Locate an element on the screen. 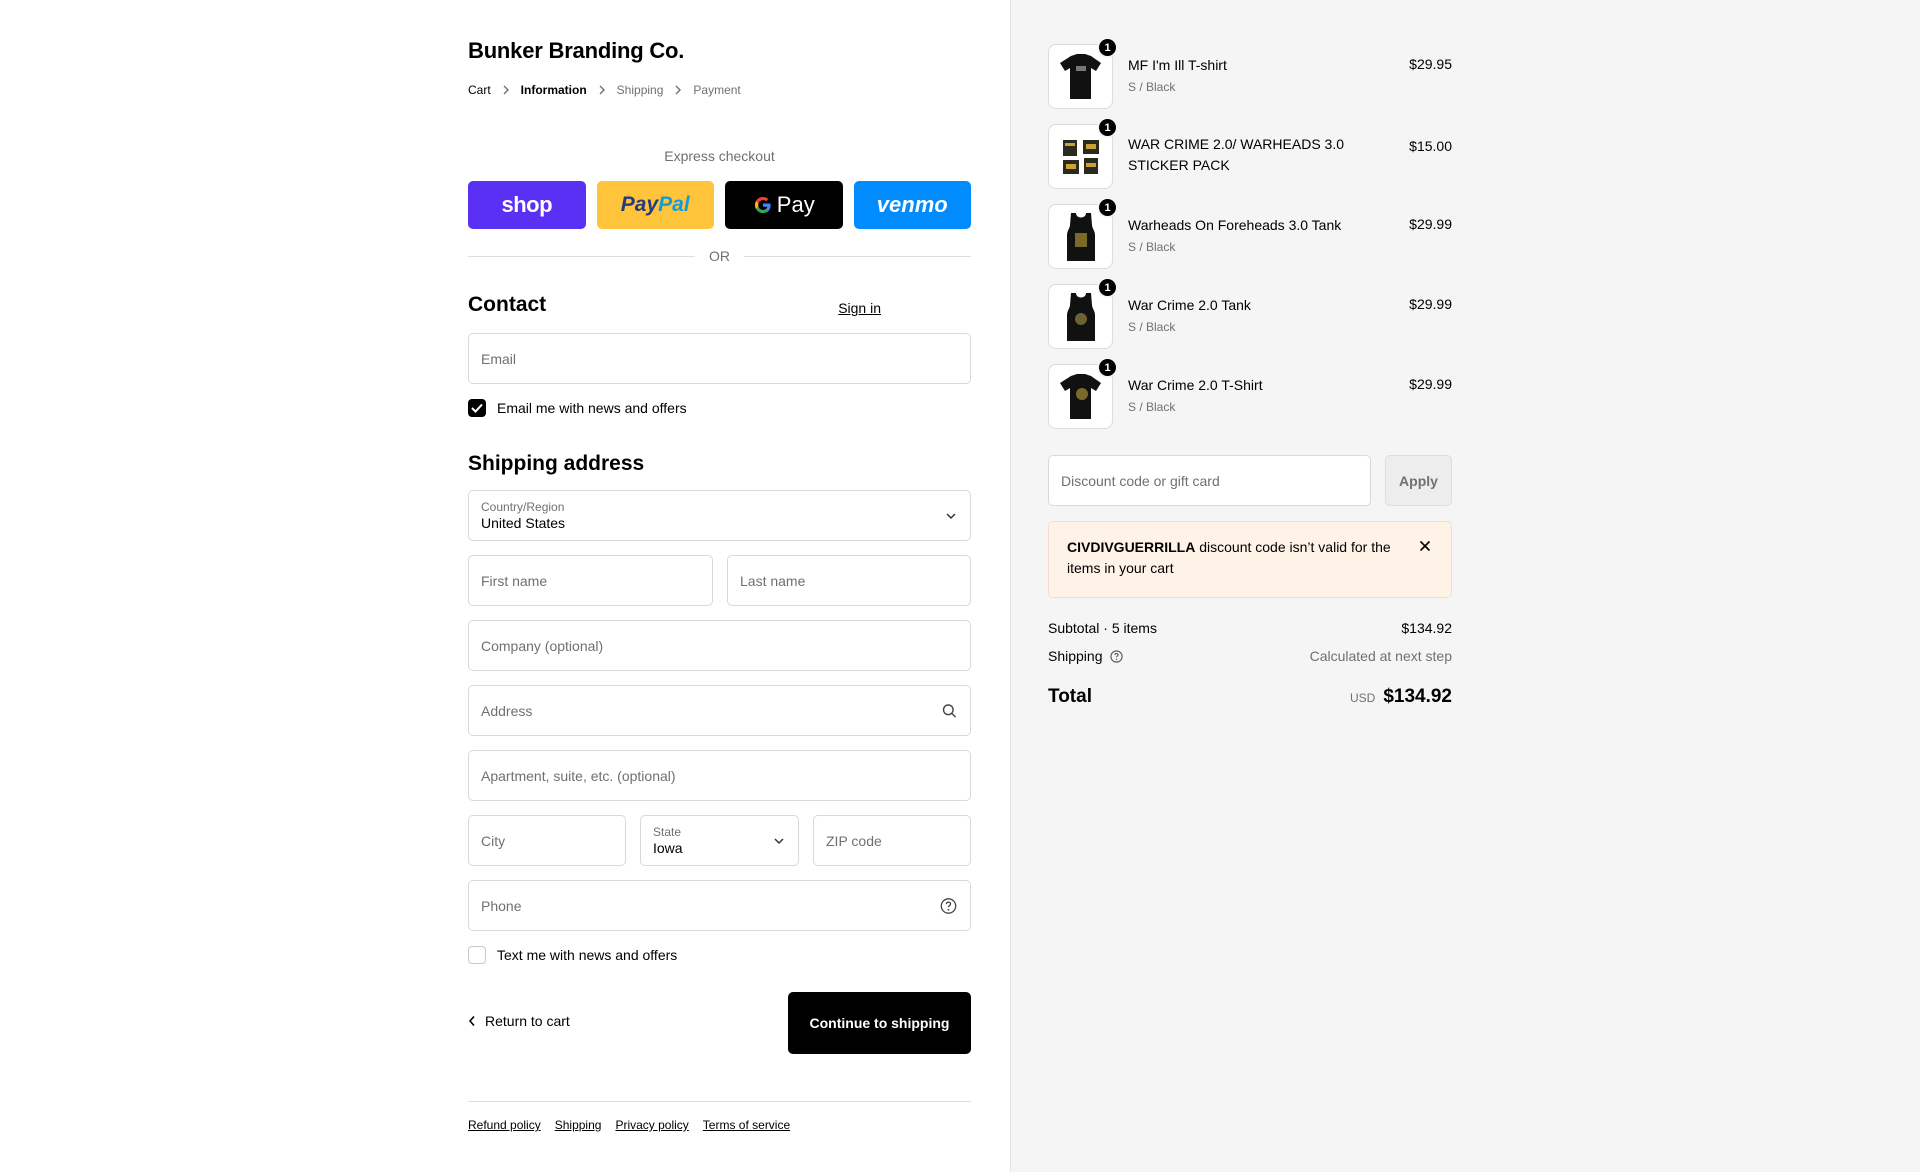 The height and width of the screenshot is (1172, 1920). apartment-field: Apartment, suite, etc. (optional) is located at coordinates (719, 775).